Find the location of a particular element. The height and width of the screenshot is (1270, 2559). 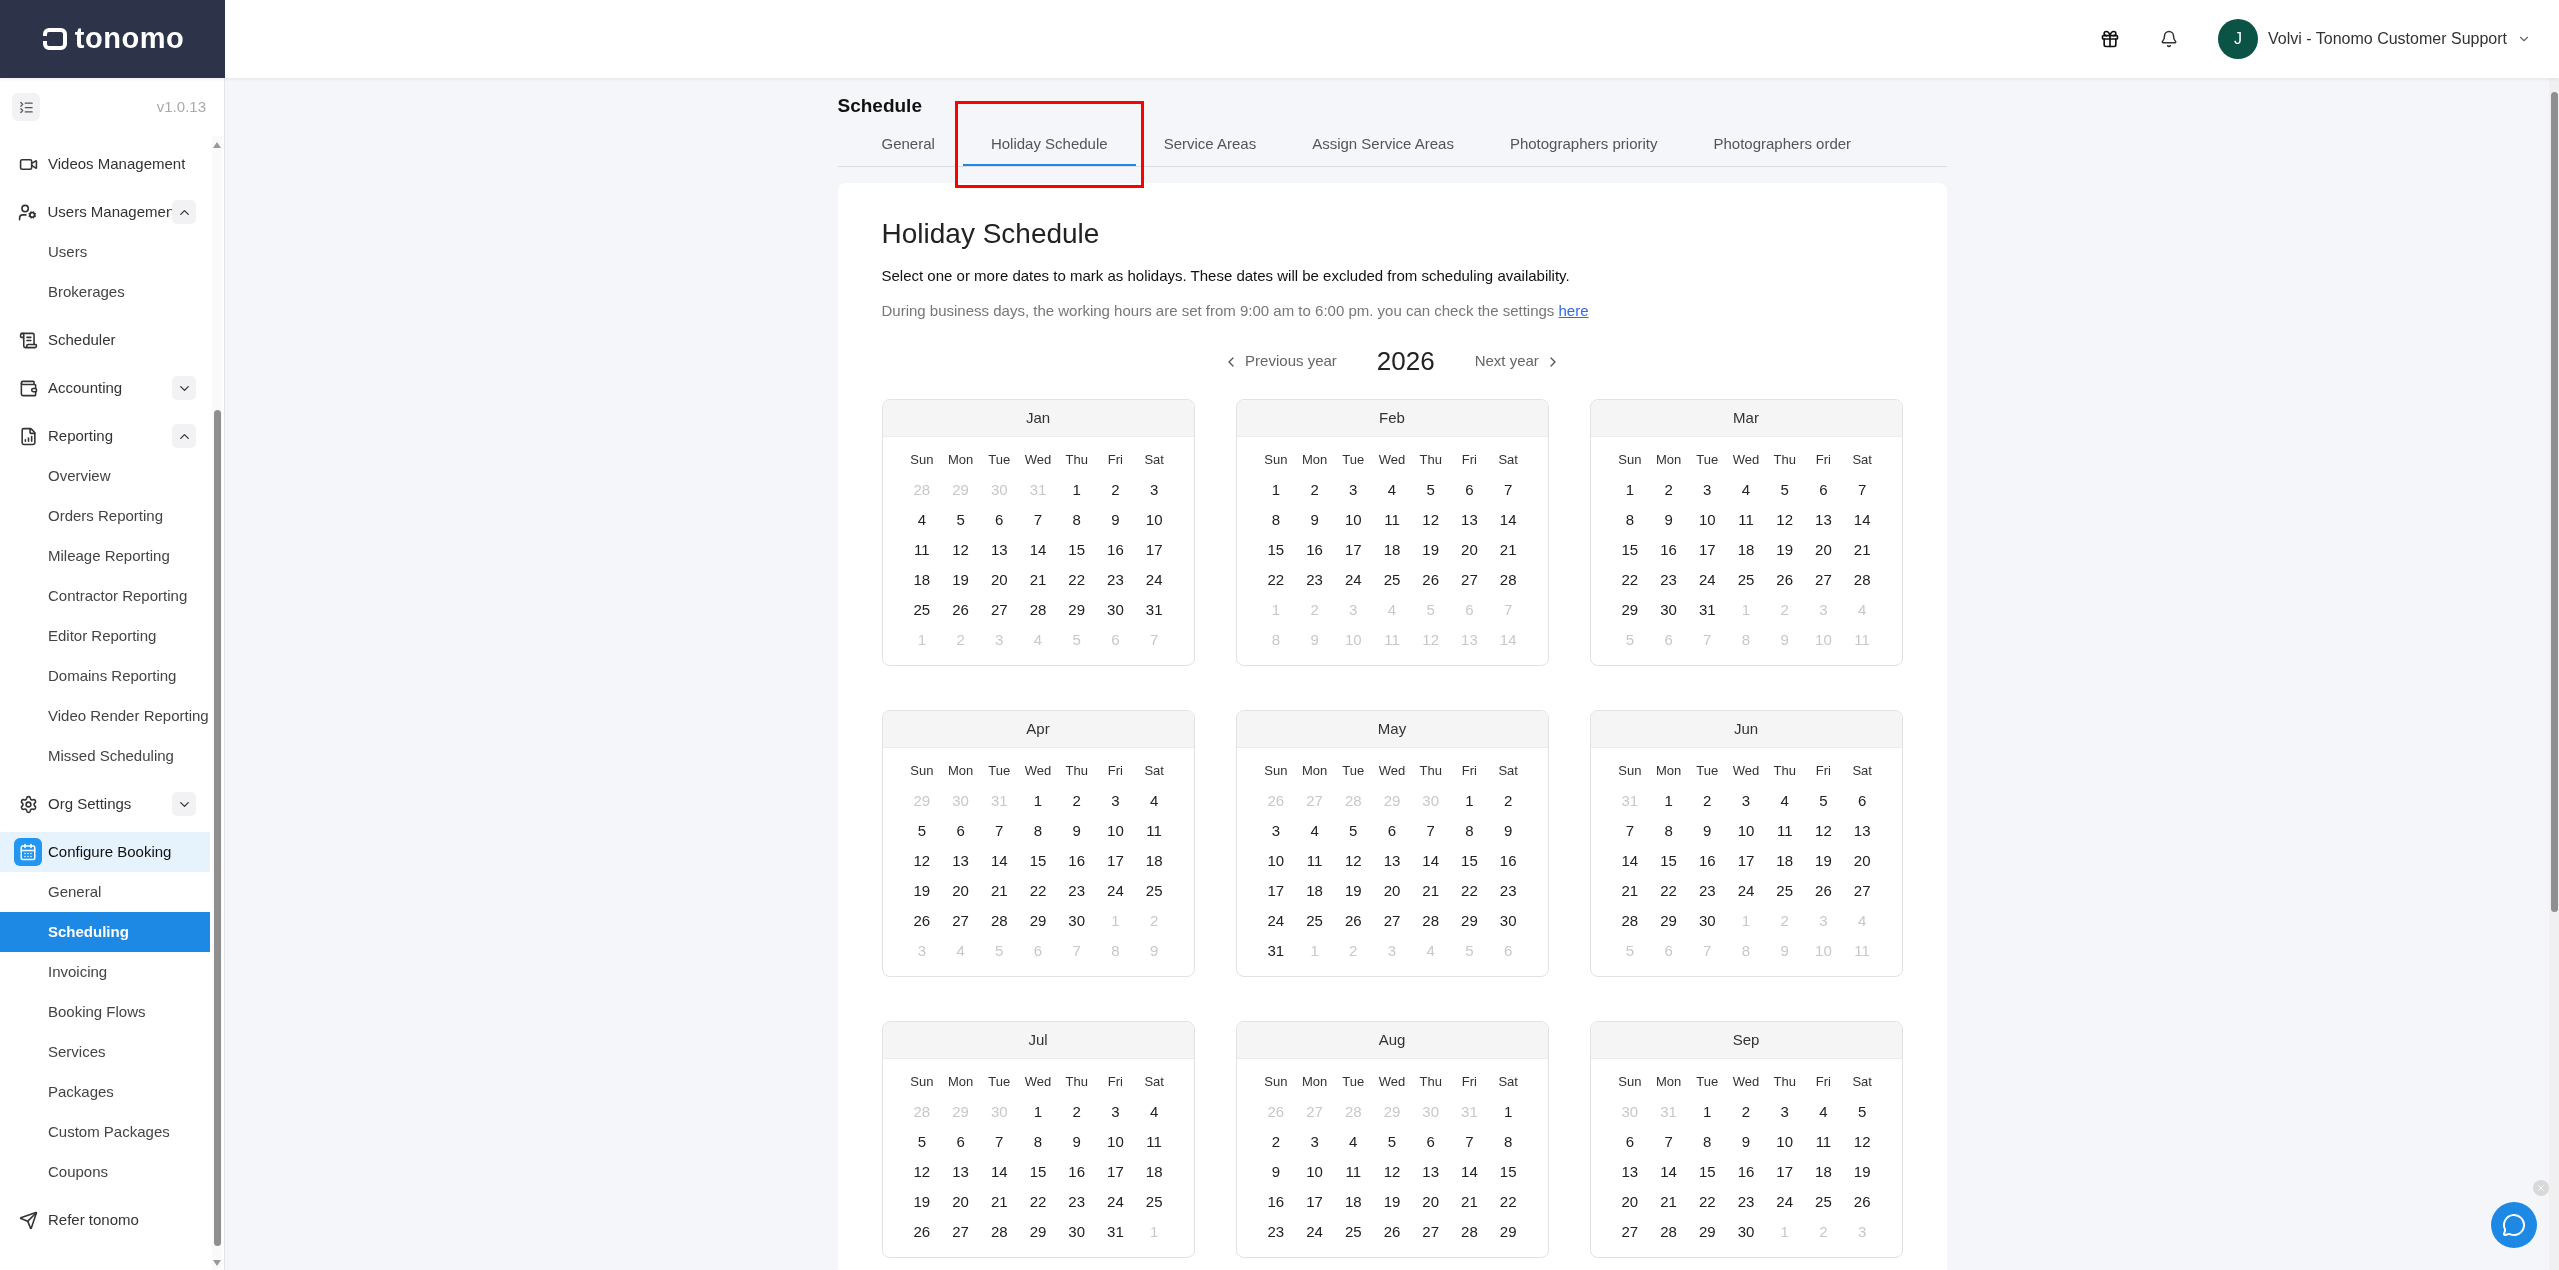

calendar-day: 10 is located at coordinates (1707, 520).